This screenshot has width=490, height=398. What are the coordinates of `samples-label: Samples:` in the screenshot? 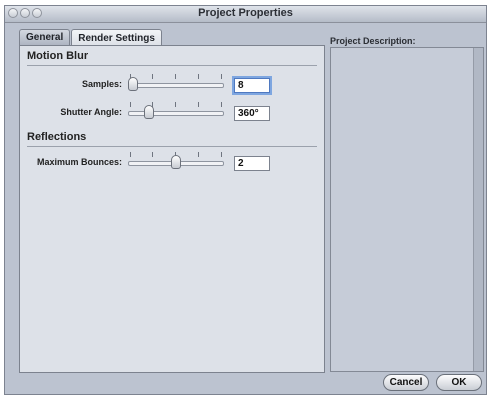 It's located at (101, 84).